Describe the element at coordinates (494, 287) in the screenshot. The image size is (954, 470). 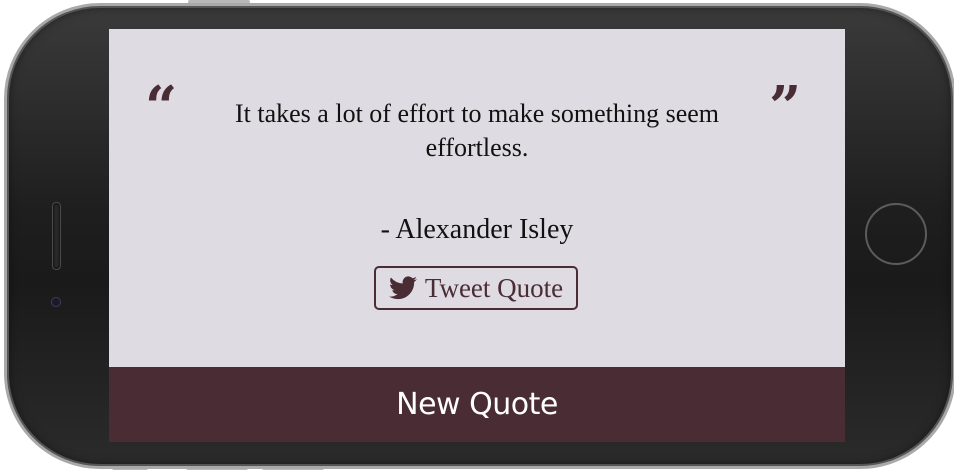
I see `tweet-quote-label: Tweet Quote` at that location.